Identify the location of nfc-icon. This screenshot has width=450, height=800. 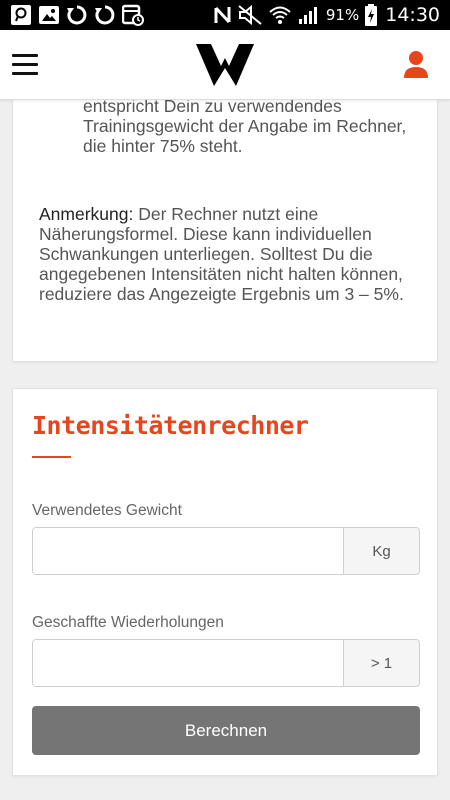
(222, 15).